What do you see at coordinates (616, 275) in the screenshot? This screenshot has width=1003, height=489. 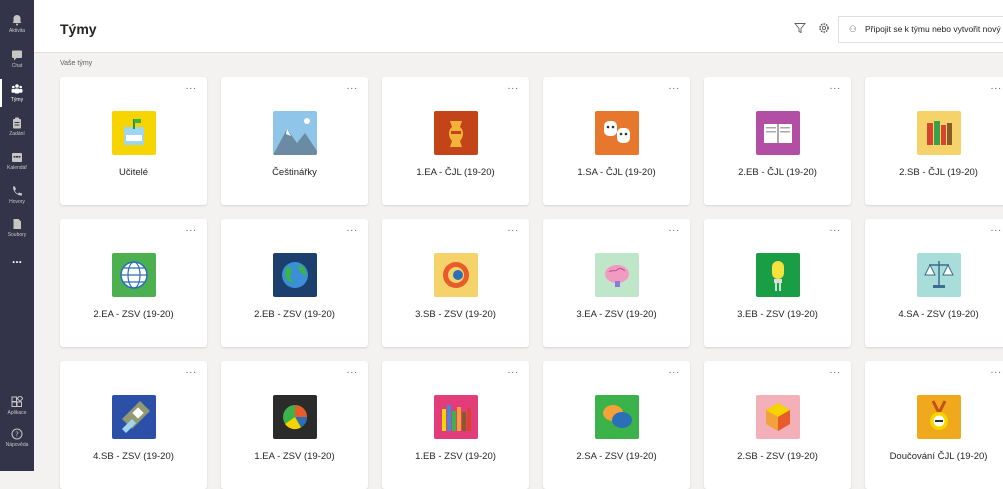 I see `brain-icon` at bounding box center [616, 275].